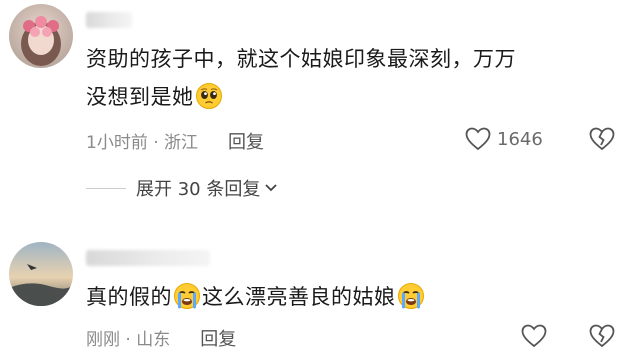  I want to click on divider-line, so click(106, 188).